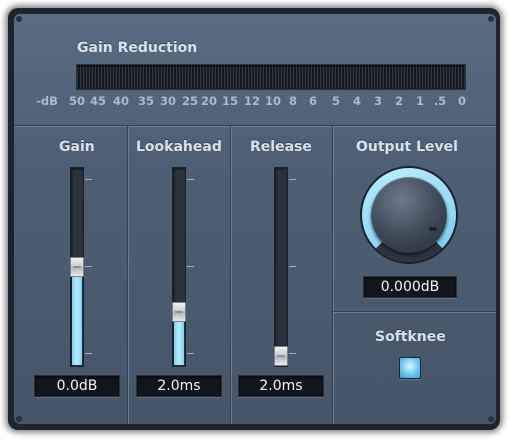 The height and width of the screenshot is (440, 510). Describe the element at coordinates (190, 353) in the screenshot. I see `lookahead-tick-bottom` at that location.